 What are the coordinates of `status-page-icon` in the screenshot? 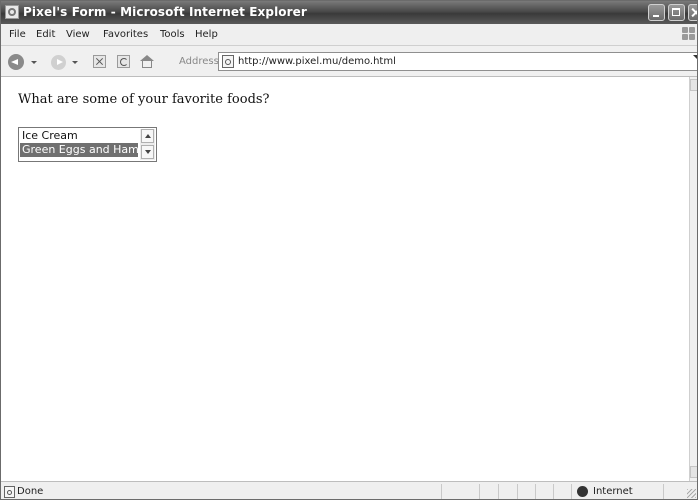 It's located at (9, 492).